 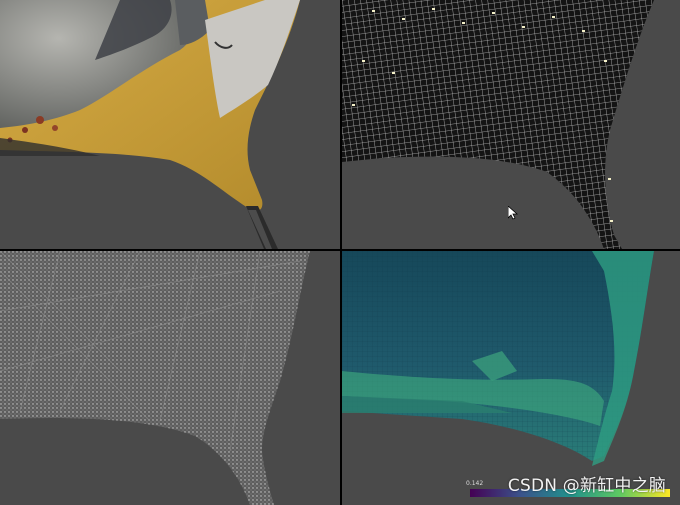 I want to click on watermark: CSDN @新缸中之脑, so click(x=586, y=486).